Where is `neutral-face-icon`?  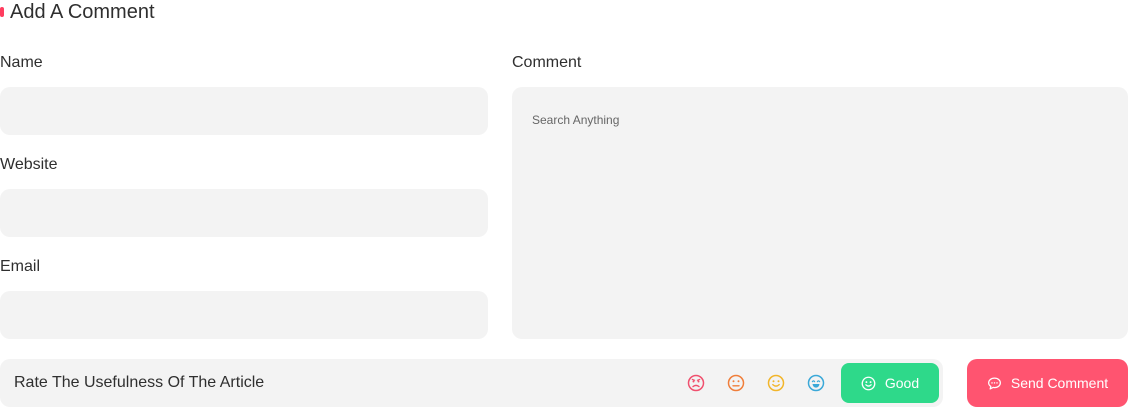 neutral-face-icon is located at coordinates (736, 383).